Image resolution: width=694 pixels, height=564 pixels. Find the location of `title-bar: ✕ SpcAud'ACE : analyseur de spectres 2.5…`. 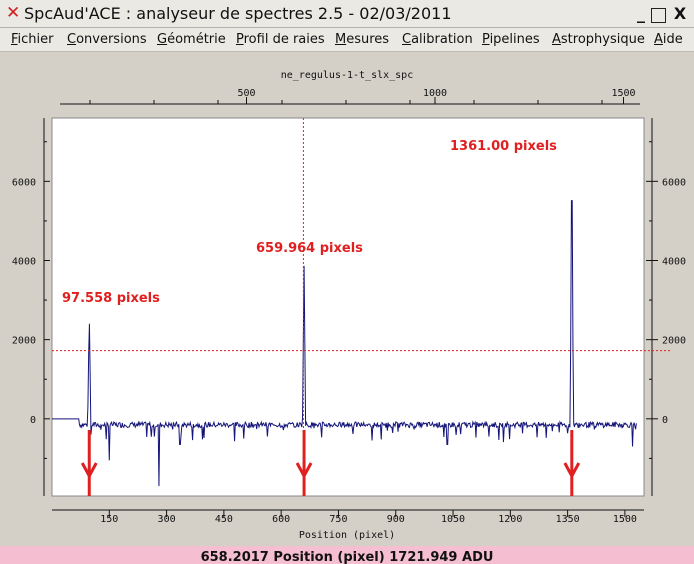

title-bar: ✕ SpcAud'ACE : analyseur de spectres 2.5… is located at coordinates (347, 14).